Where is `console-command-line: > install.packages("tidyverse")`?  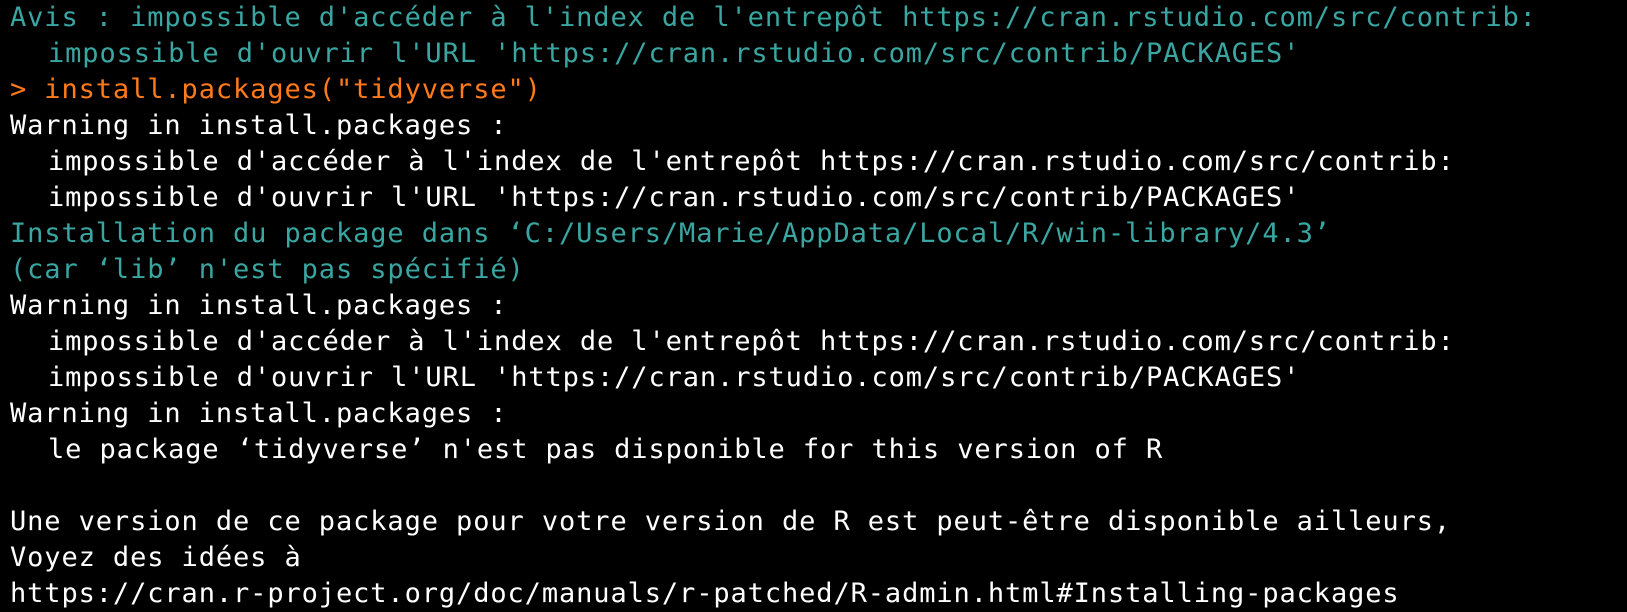
console-command-line: > install.packages("tidyverse") is located at coordinates (276, 89).